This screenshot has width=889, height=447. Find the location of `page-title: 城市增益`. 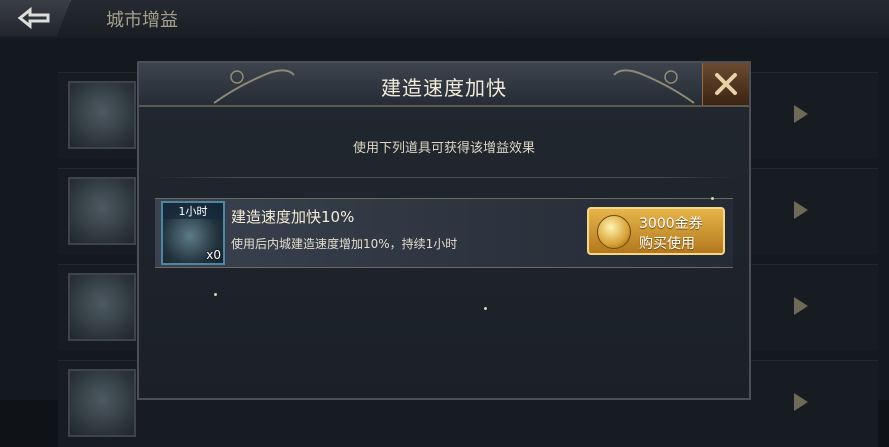

page-title: 城市增益 is located at coordinates (142, 20).